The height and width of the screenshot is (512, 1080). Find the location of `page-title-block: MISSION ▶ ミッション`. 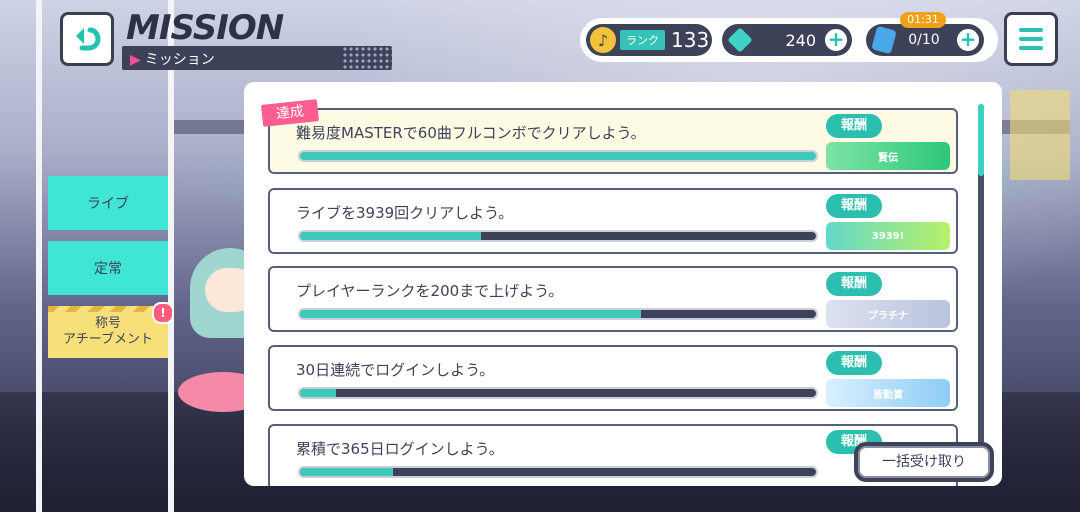

page-title-block: MISSION ▶ ミッション is located at coordinates (257, 38).